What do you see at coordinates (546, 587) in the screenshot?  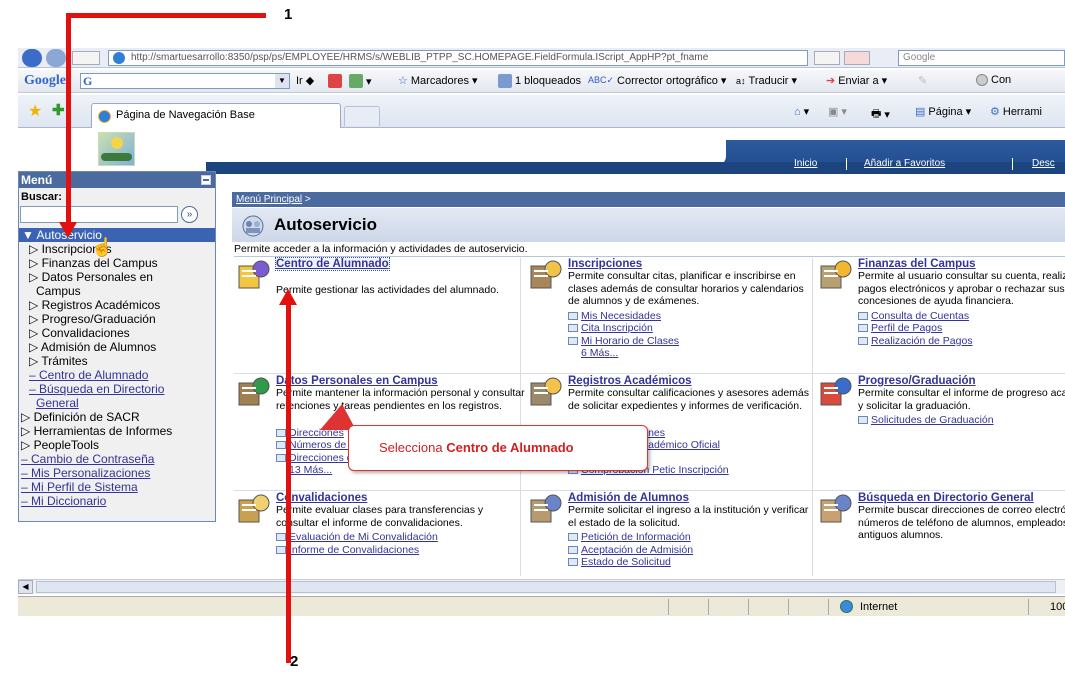 I see `scroll-thumb` at bounding box center [546, 587].